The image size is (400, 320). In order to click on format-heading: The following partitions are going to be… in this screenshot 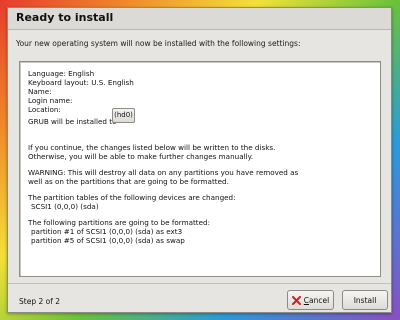, I will do `click(119, 222)`.